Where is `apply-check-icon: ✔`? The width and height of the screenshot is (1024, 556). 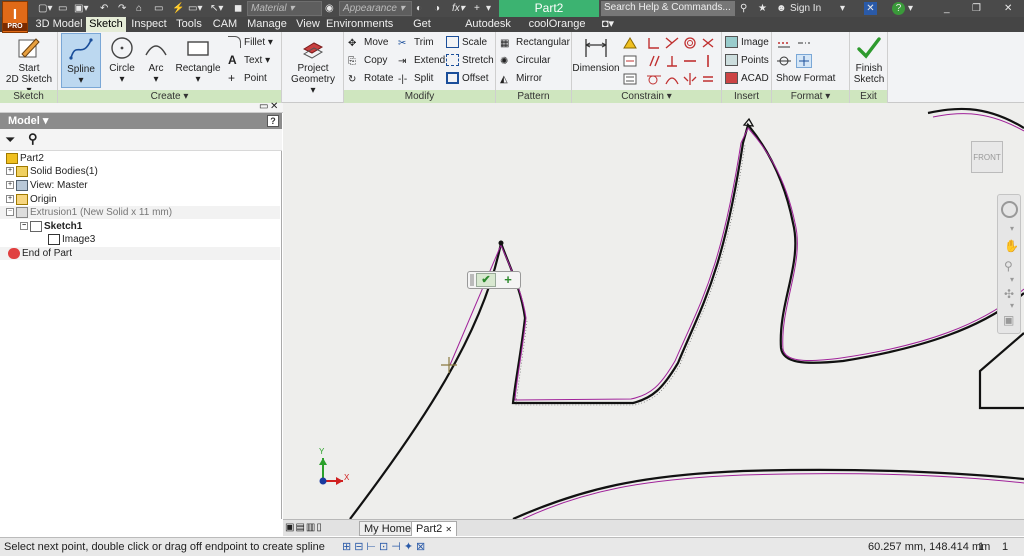 apply-check-icon: ✔ is located at coordinates (486, 280).